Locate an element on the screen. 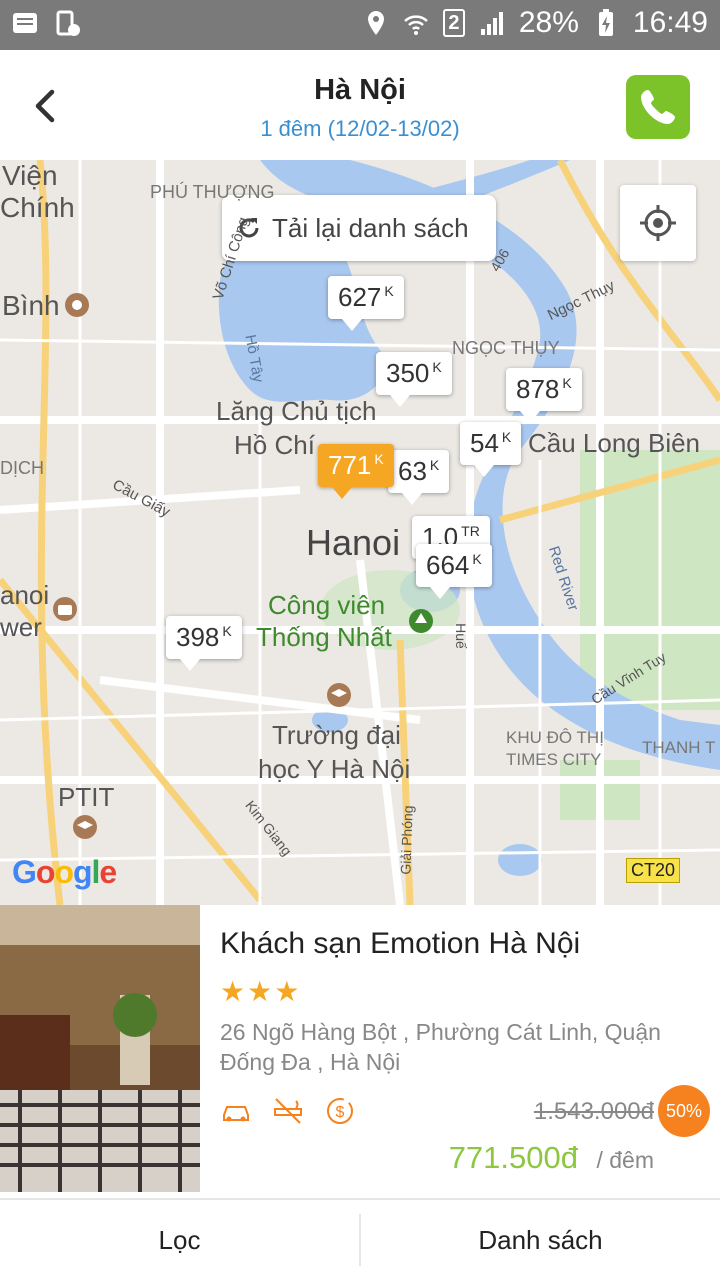 Image resolution: width=720 pixels, height=1280 pixels. price-pin: 398 K is located at coordinates (204, 643).